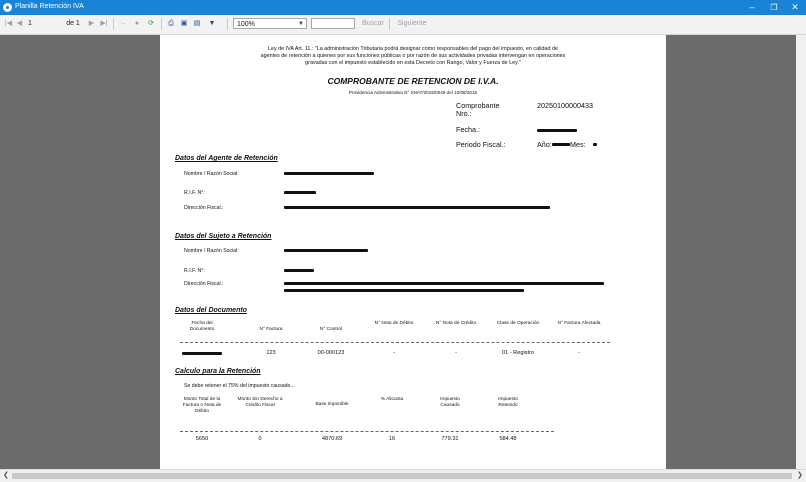 The height and width of the screenshot is (482, 806). Describe the element at coordinates (260, 402) in the screenshot. I see `calculo-header-sin-derecho: Monto Sin Derecho a Crédito Fiscal` at that location.